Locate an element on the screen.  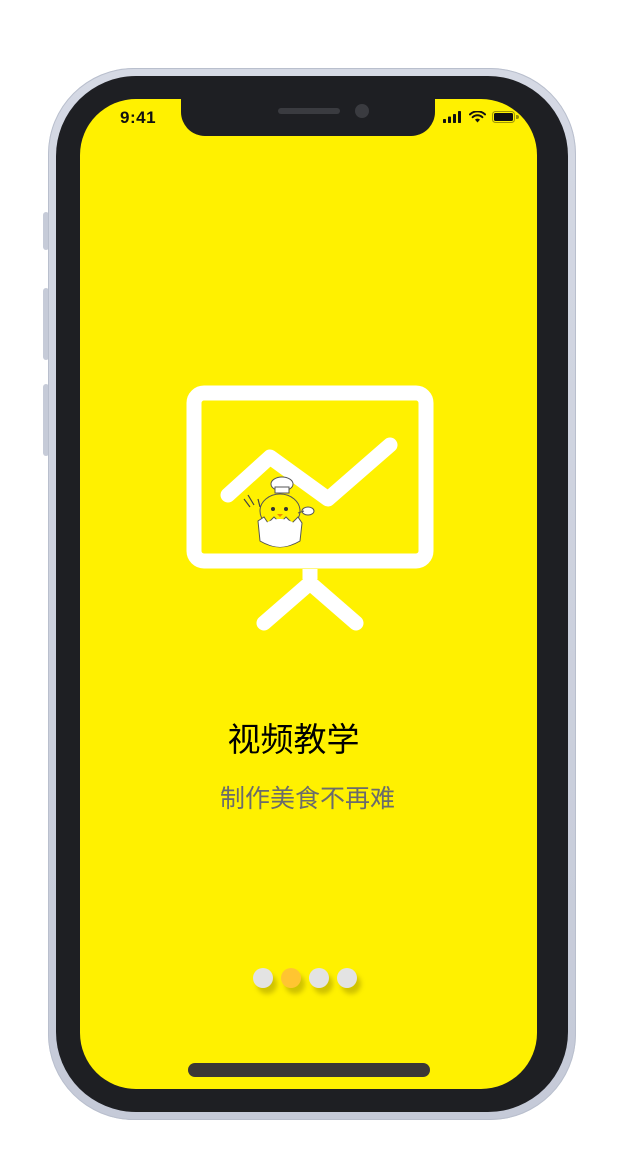
status-time: 9:41 is located at coordinates (138, 117).